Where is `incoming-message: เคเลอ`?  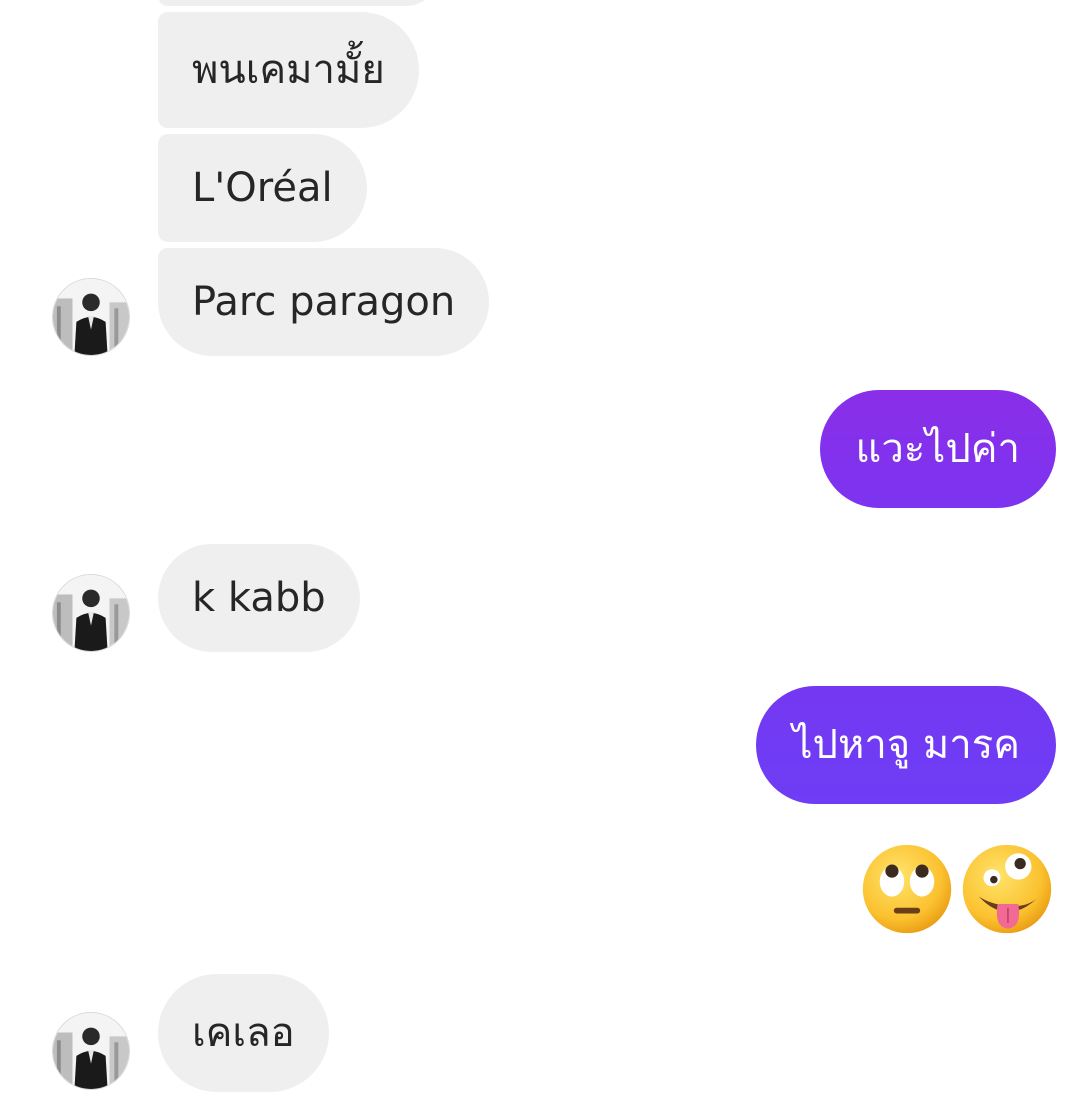 incoming-message: เคเลอ is located at coordinates (243, 1033).